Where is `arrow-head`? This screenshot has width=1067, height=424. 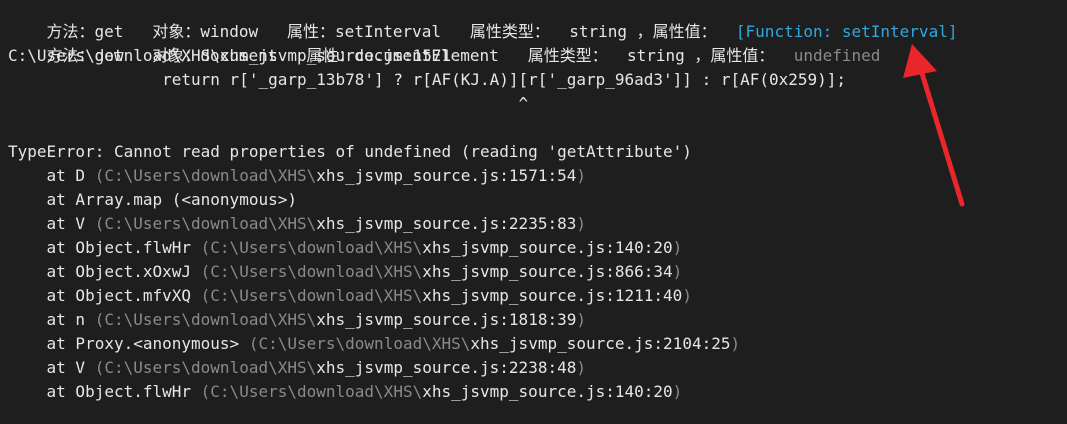 arrow-head is located at coordinates (920, 61).